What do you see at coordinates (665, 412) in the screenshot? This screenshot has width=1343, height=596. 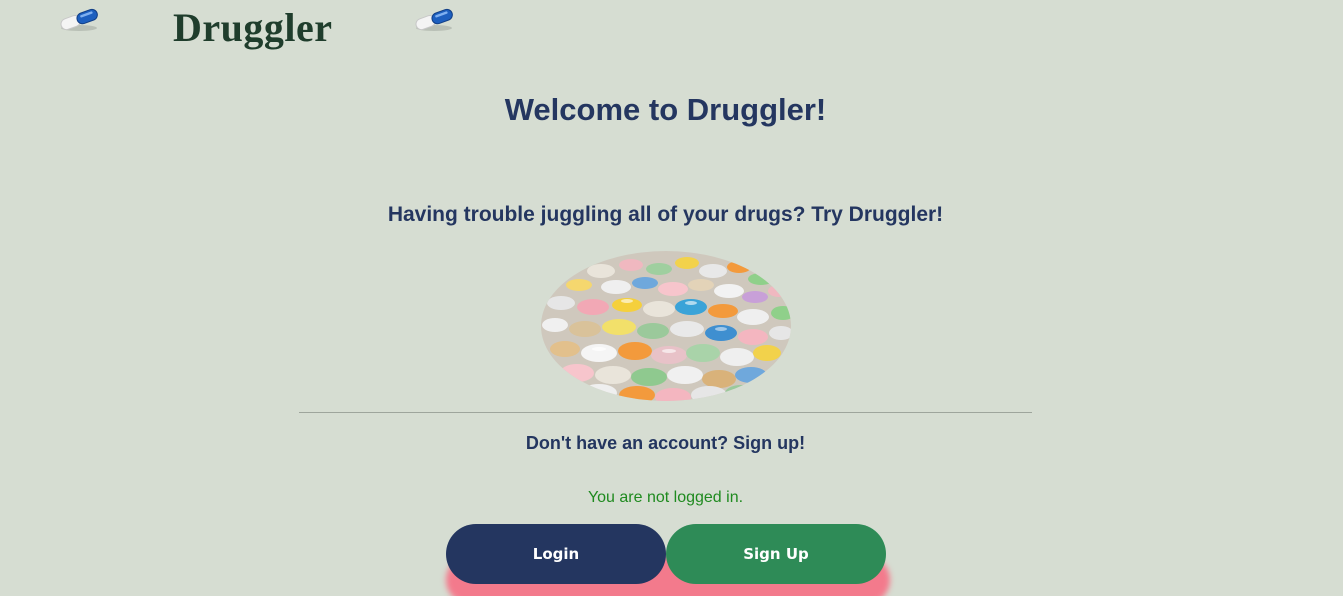 I see `divider` at bounding box center [665, 412].